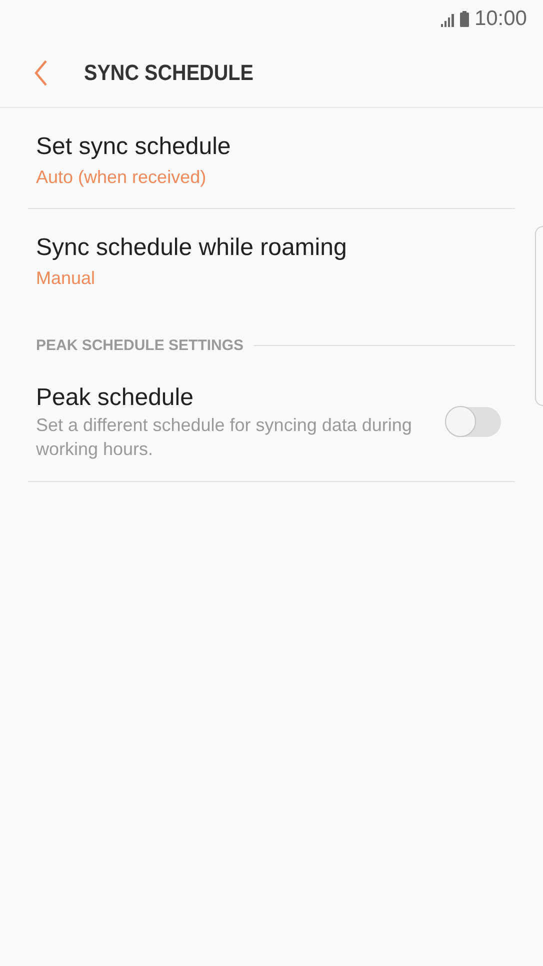 This screenshot has width=543, height=966. What do you see at coordinates (465, 19) in the screenshot?
I see `battery-icon` at bounding box center [465, 19].